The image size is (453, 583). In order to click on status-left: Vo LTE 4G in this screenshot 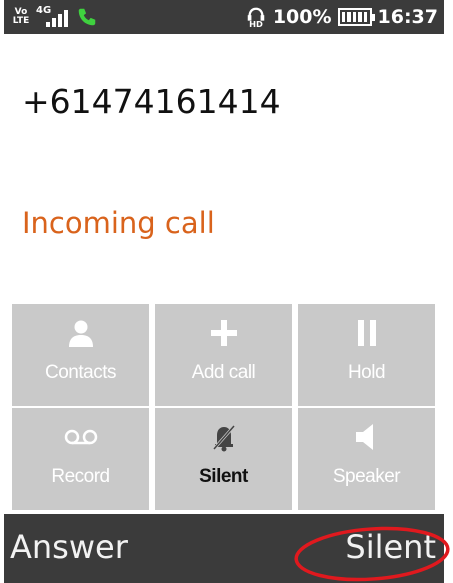, I will do `click(55, 17)`.